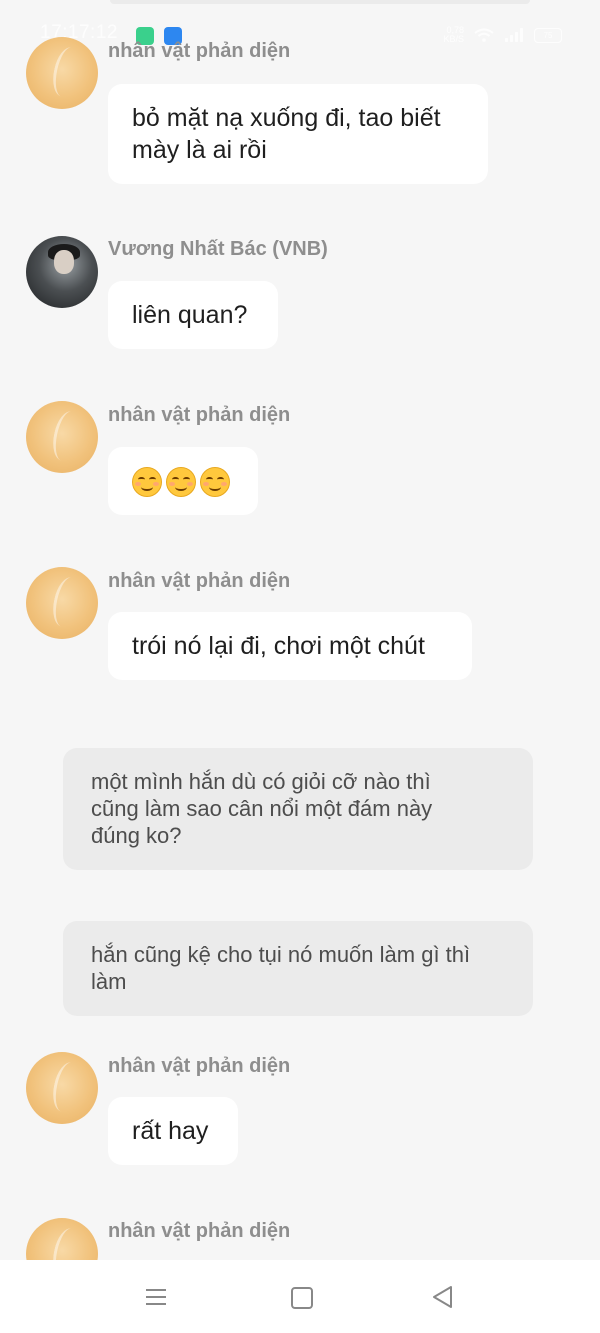  What do you see at coordinates (218, 249) in the screenshot?
I see `sender-name: Vương Nhất Bác (VNB)` at bounding box center [218, 249].